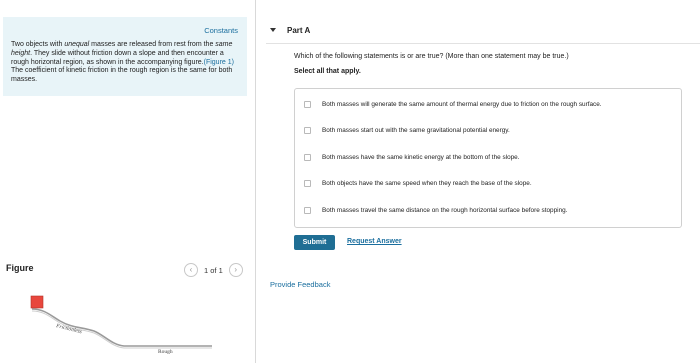 This screenshot has height=363, width=700. I want to click on figure-page-indicator: 1 of 1, so click(213, 270).